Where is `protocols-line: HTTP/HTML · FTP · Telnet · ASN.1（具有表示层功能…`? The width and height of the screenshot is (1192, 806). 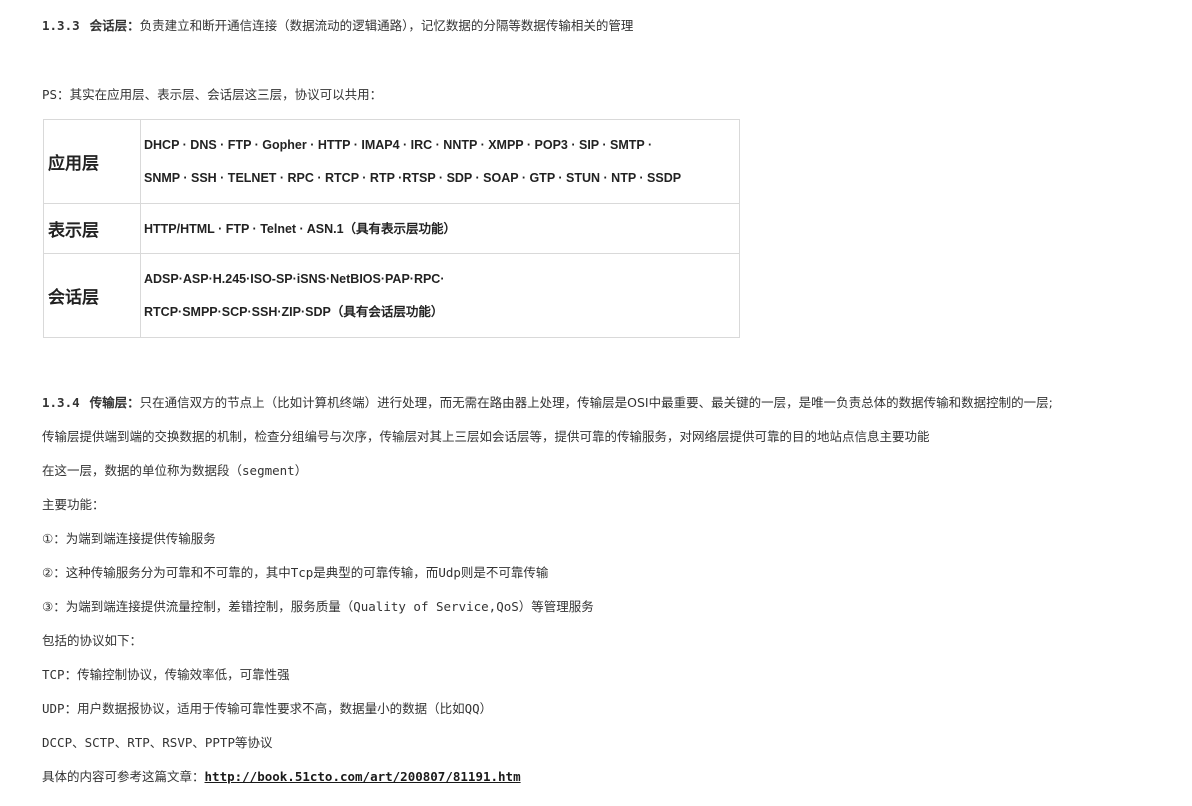
protocols-line: HTTP/HTML · FTP · Telnet · ASN.1（具有表示层功能… is located at coordinates (300, 228).